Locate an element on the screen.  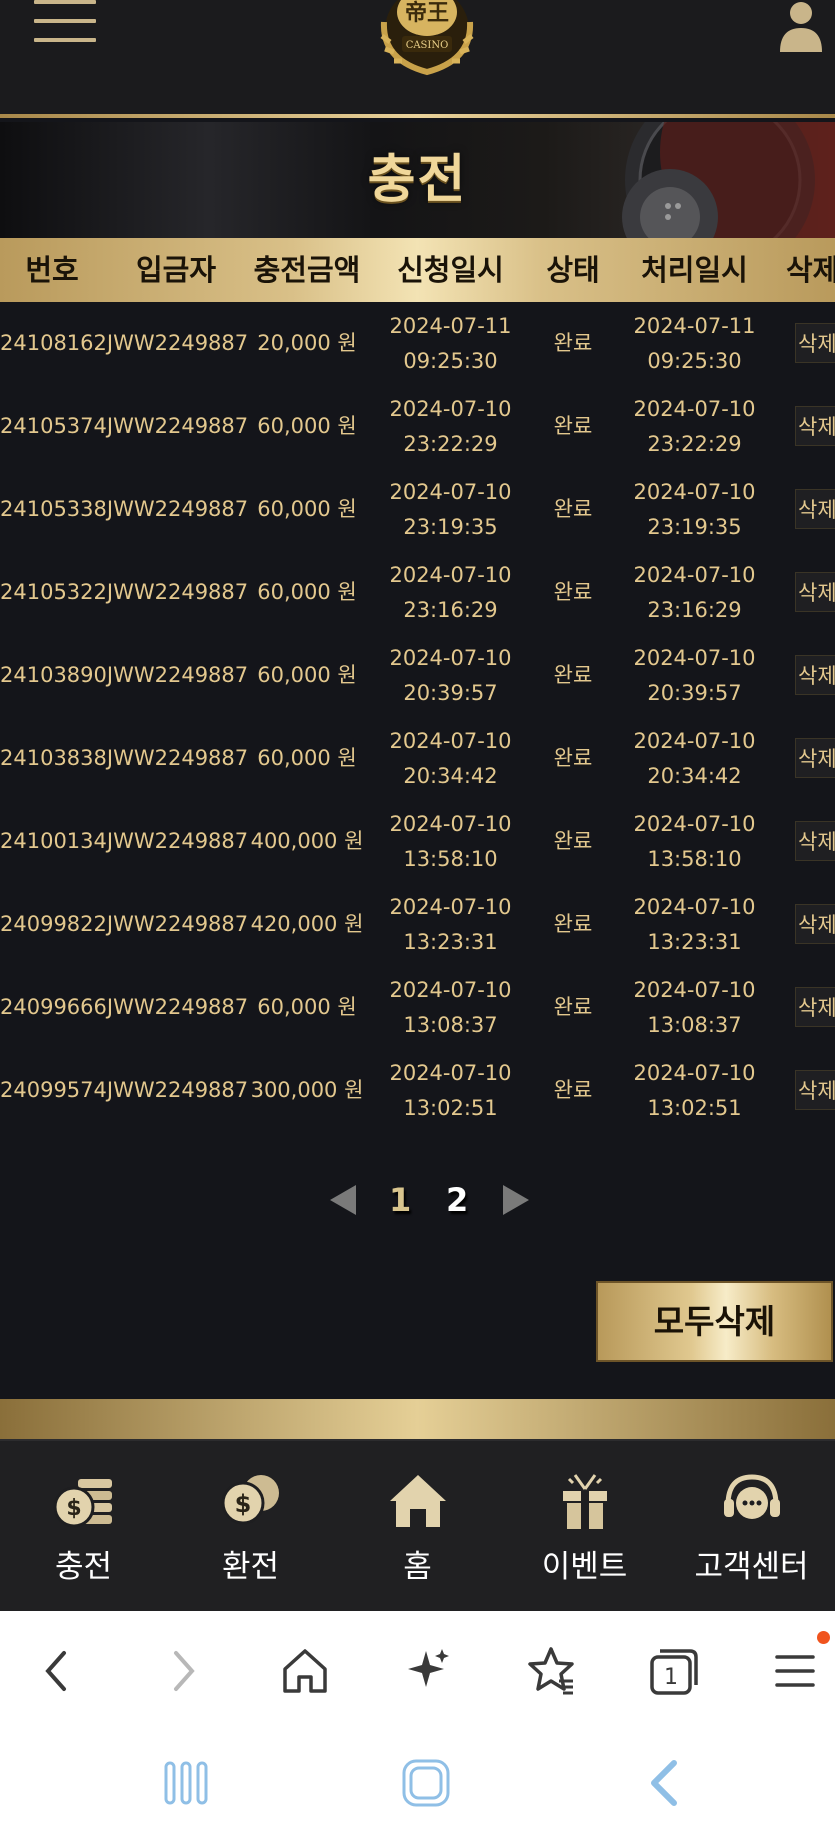
row-request-datetime: 2024-07-10 20:39:57 is located at coordinates (450, 675).